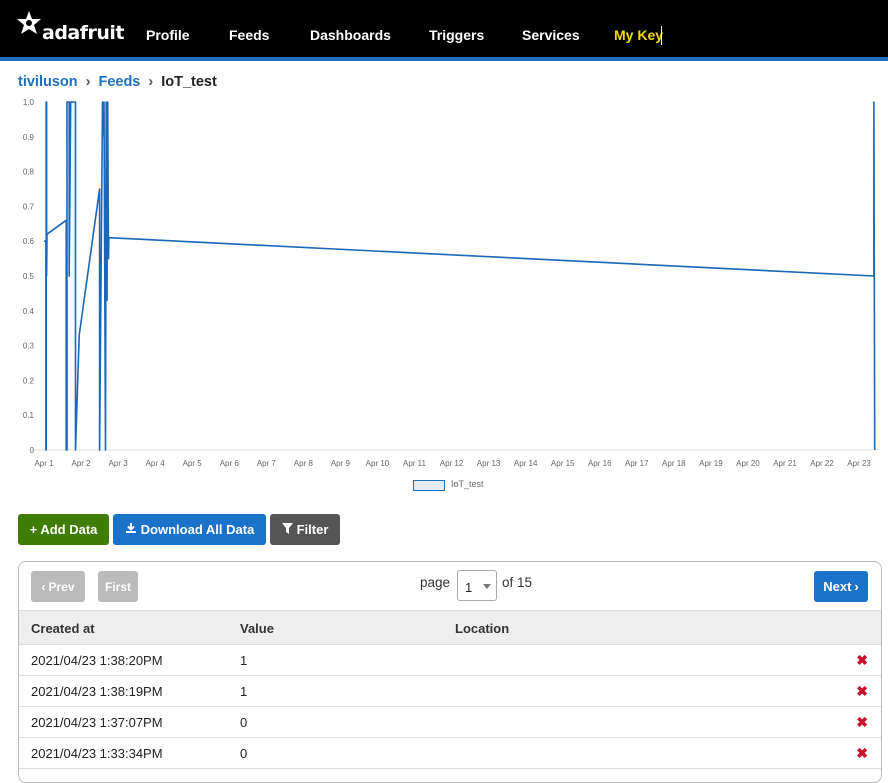 The image size is (888, 783). What do you see at coordinates (748, 463) in the screenshot?
I see `x-tick-label: Apr 20` at bounding box center [748, 463].